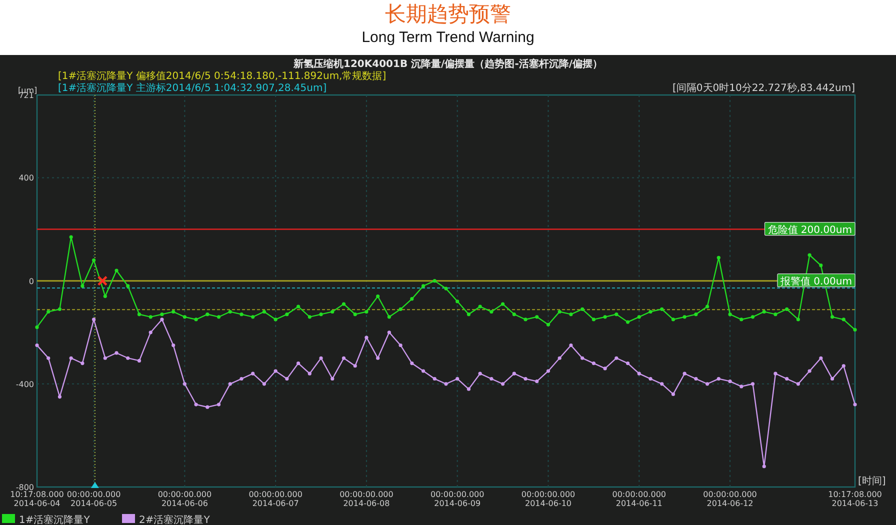  What do you see at coordinates (448, 38) in the screenshot?
I see `page-subtitle: Long Term Trend Warning` at bounding box center [448, 38].